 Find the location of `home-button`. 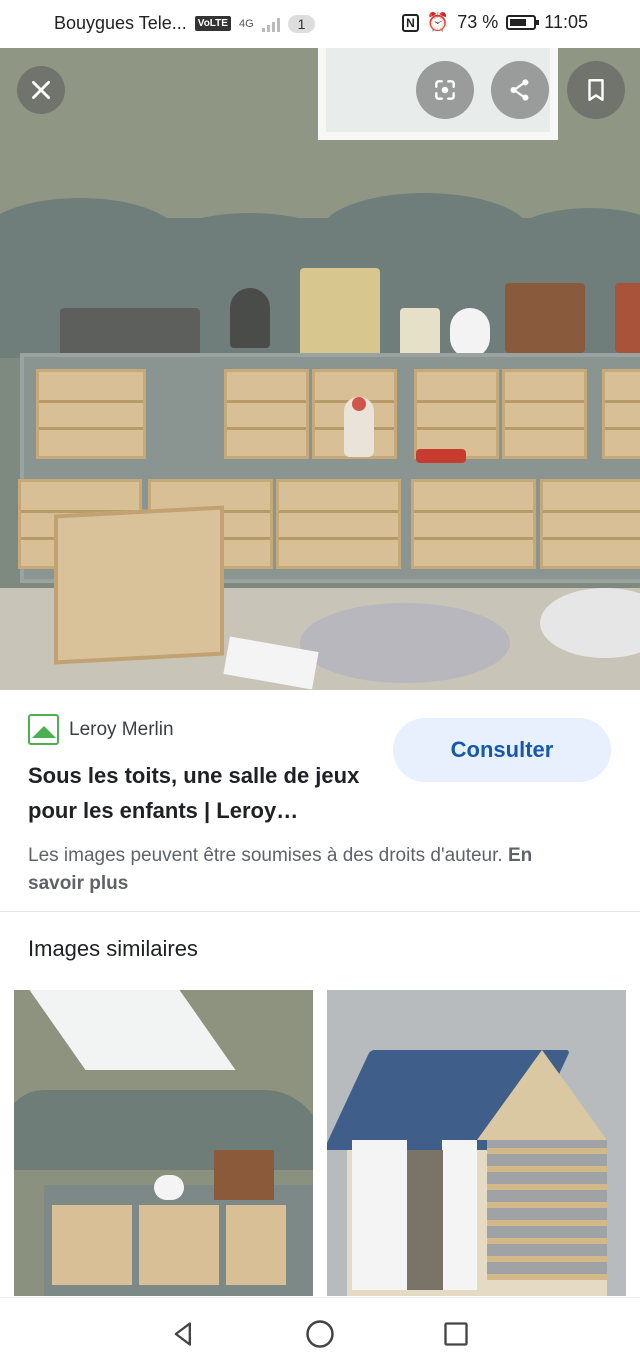

home-button is located at coordinates (320, 1334).